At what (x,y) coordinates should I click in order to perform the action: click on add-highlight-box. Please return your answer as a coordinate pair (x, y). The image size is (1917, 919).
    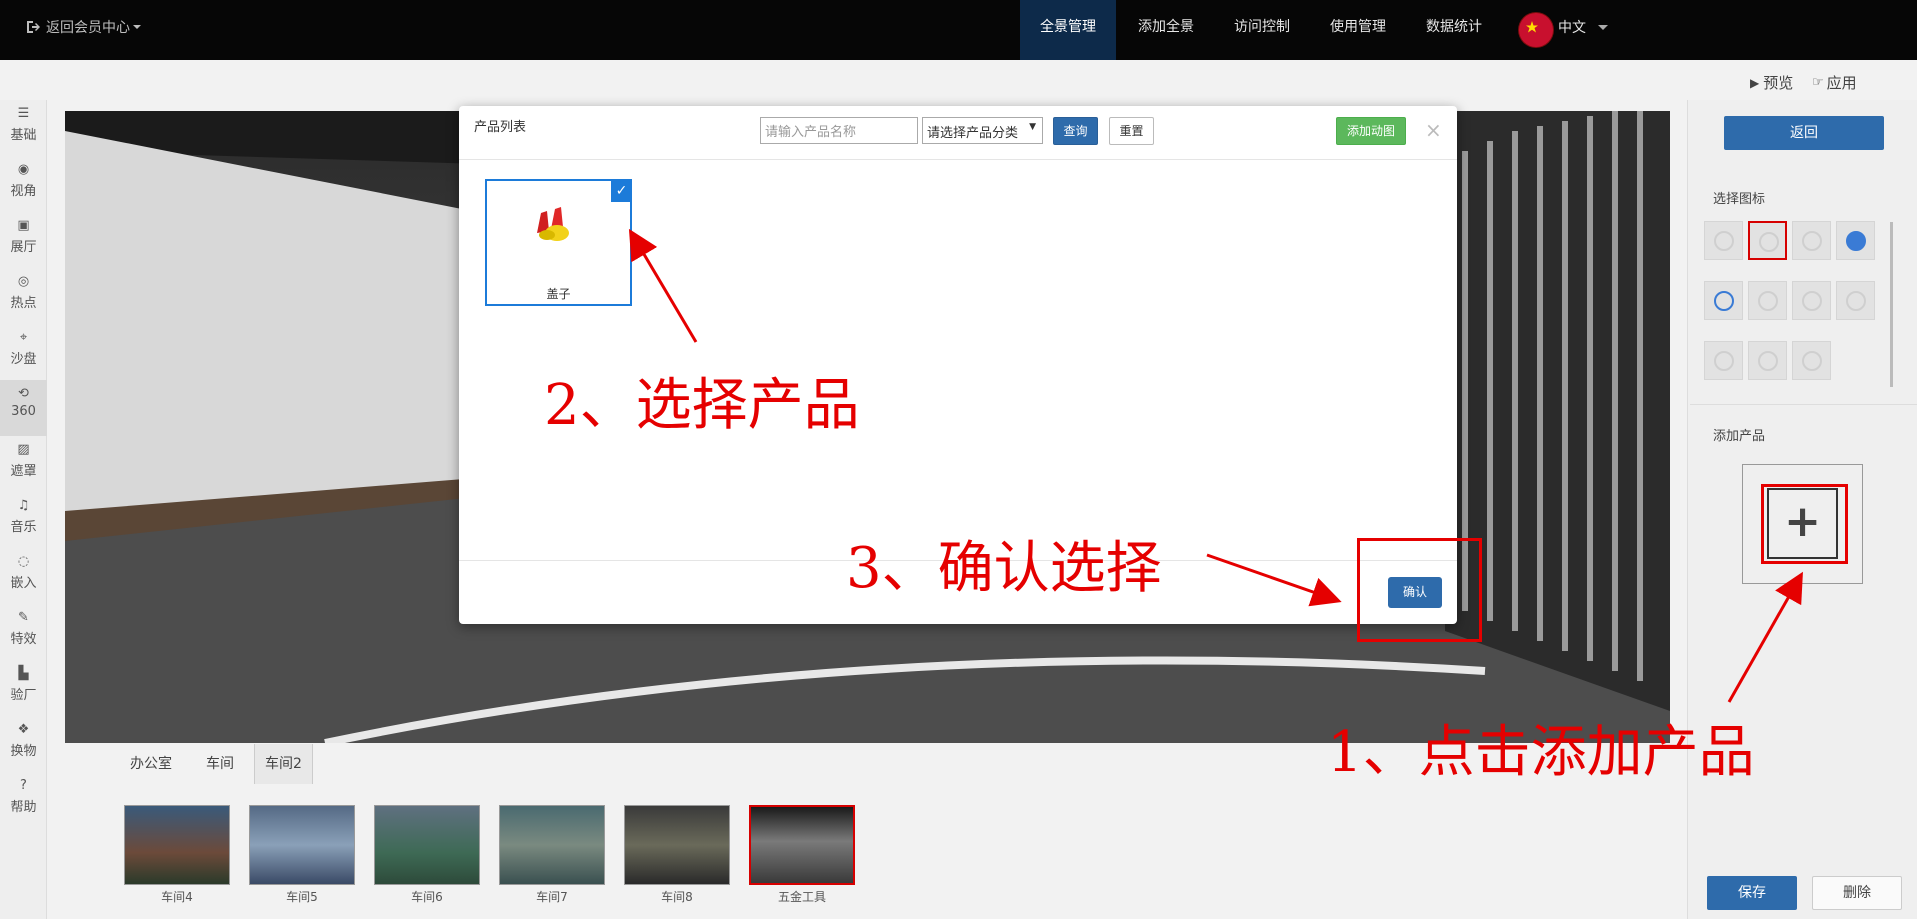
    Looking at the image, I should click on (1804, 524).